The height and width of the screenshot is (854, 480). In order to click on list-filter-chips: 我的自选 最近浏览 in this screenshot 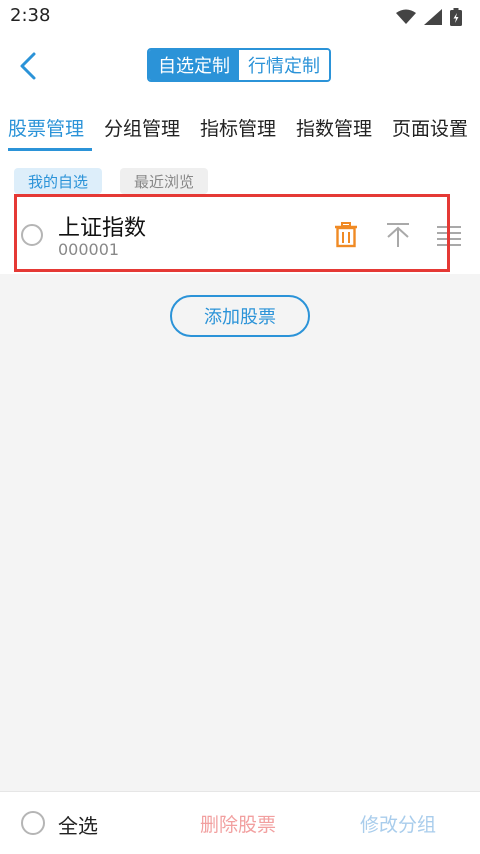, I will do `click(240, 174)`.